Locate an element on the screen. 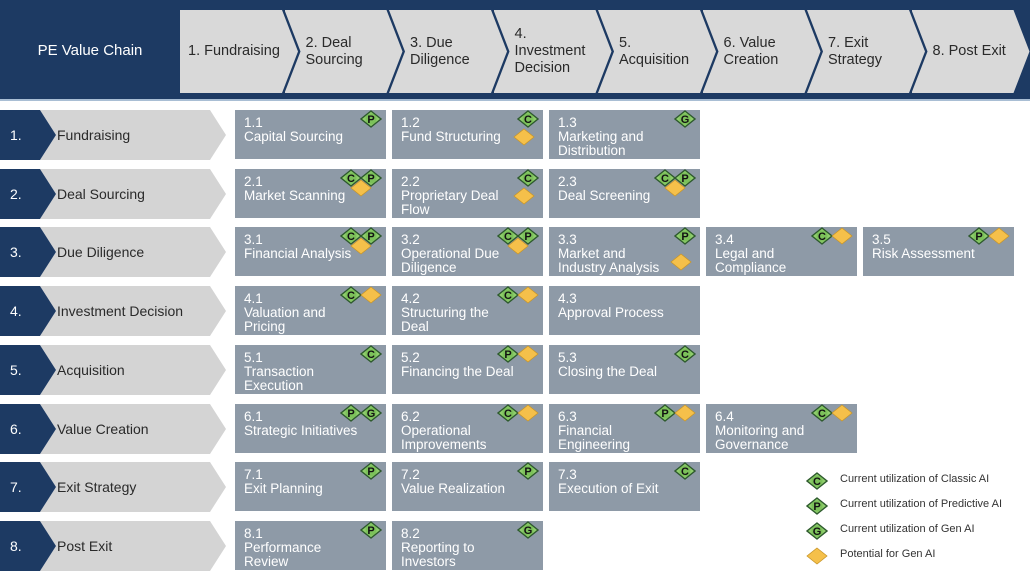  row-title-chevron: Exit Strategy is located at coordinates (133, 487).